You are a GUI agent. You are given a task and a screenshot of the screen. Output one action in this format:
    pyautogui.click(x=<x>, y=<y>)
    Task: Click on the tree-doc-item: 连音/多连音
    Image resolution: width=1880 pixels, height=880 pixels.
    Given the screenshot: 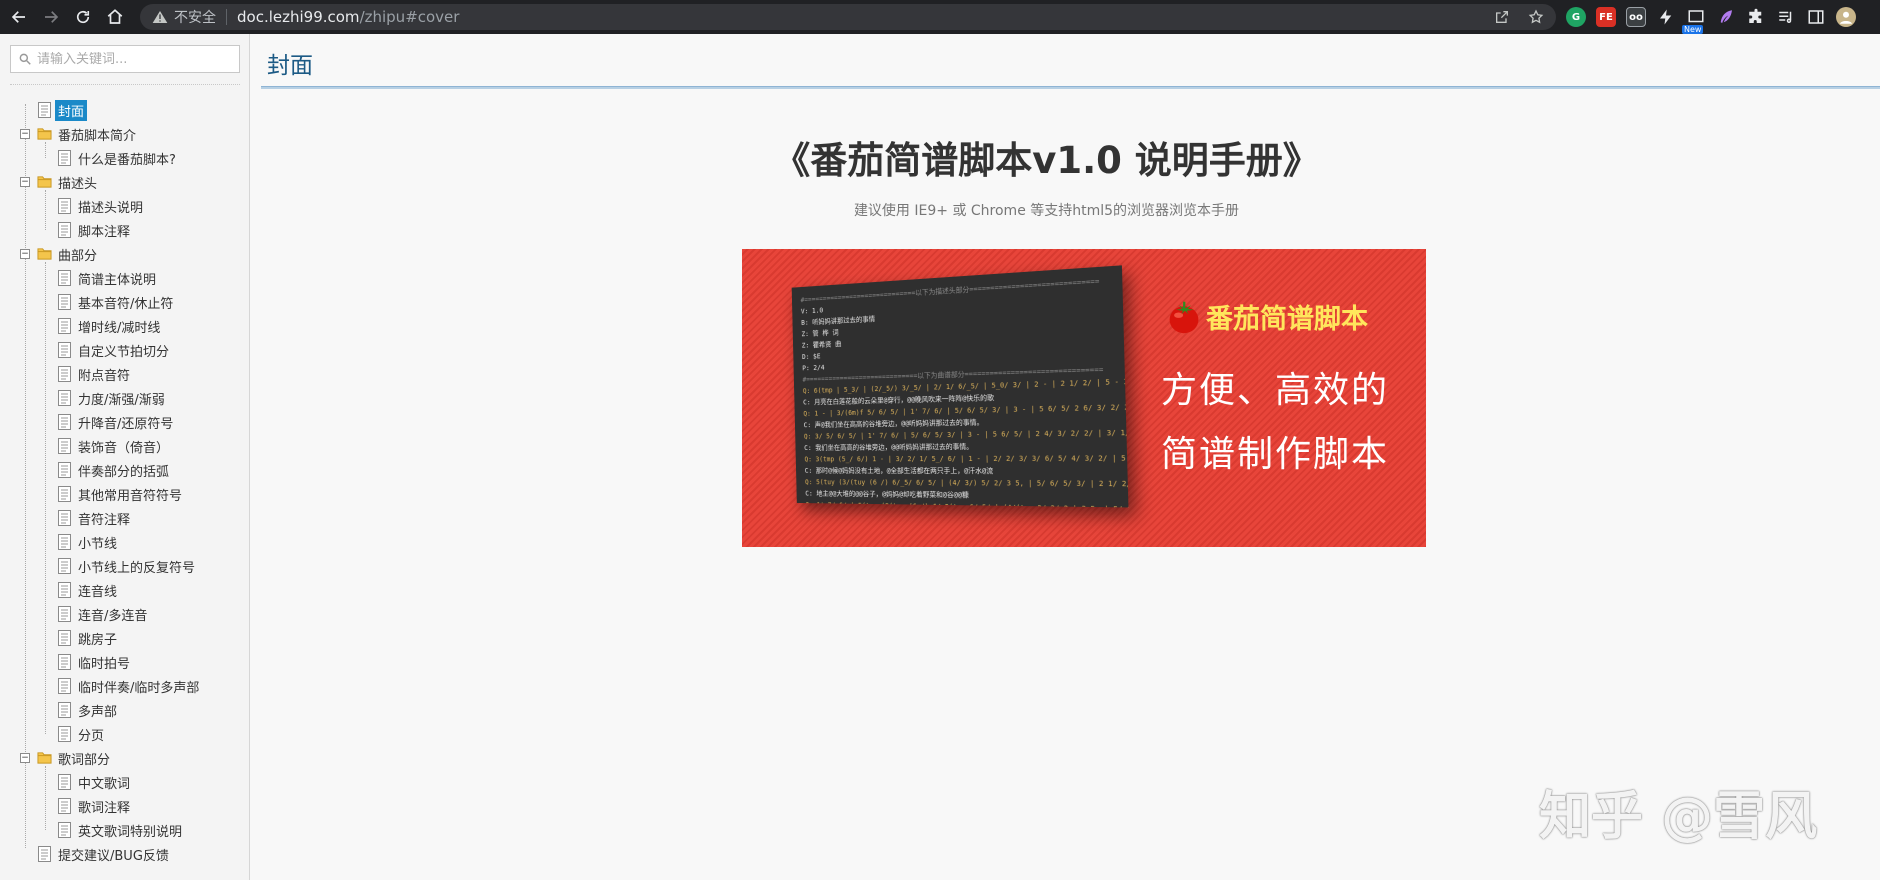 What is the action you would take?
    pyautogui.click(x=125, y=614)
    